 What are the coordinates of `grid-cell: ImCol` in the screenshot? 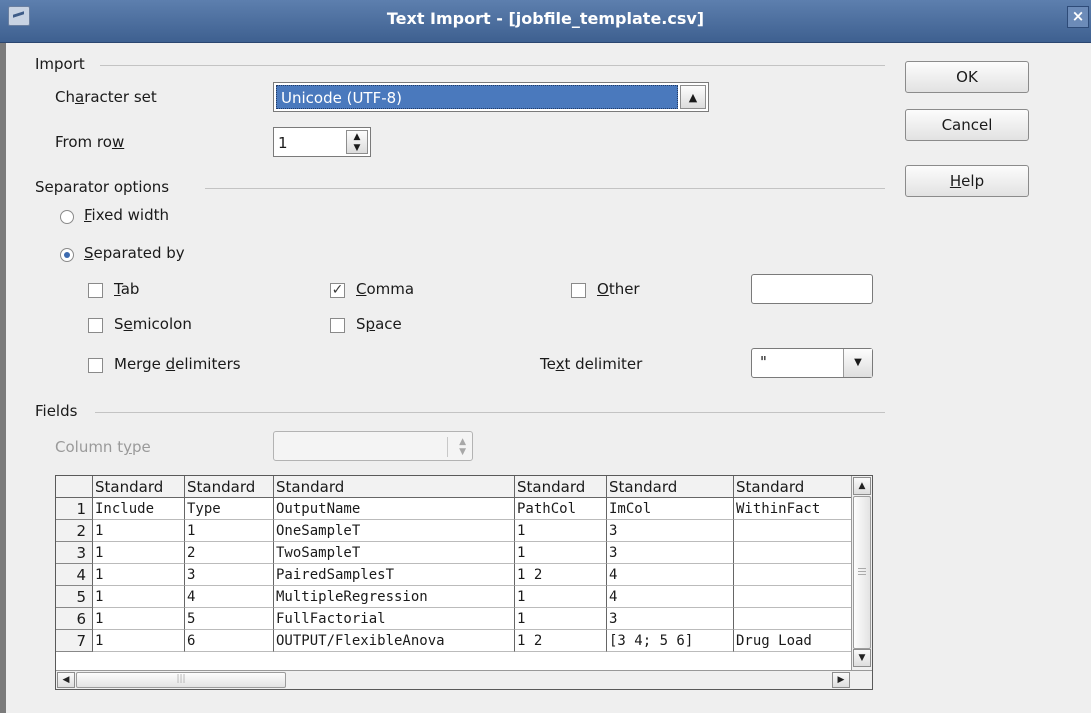 It's located at (670, 509).